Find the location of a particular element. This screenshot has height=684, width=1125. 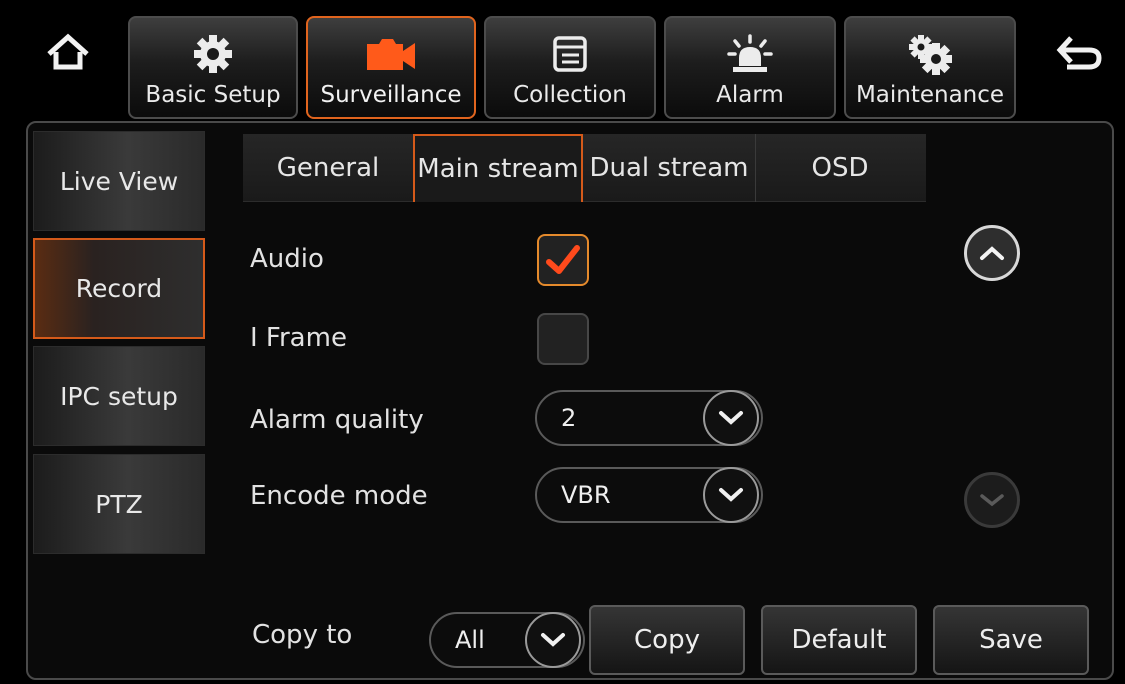

sidebar-item-ipc-setup: IPC setup is located at coordinates (119, 396).